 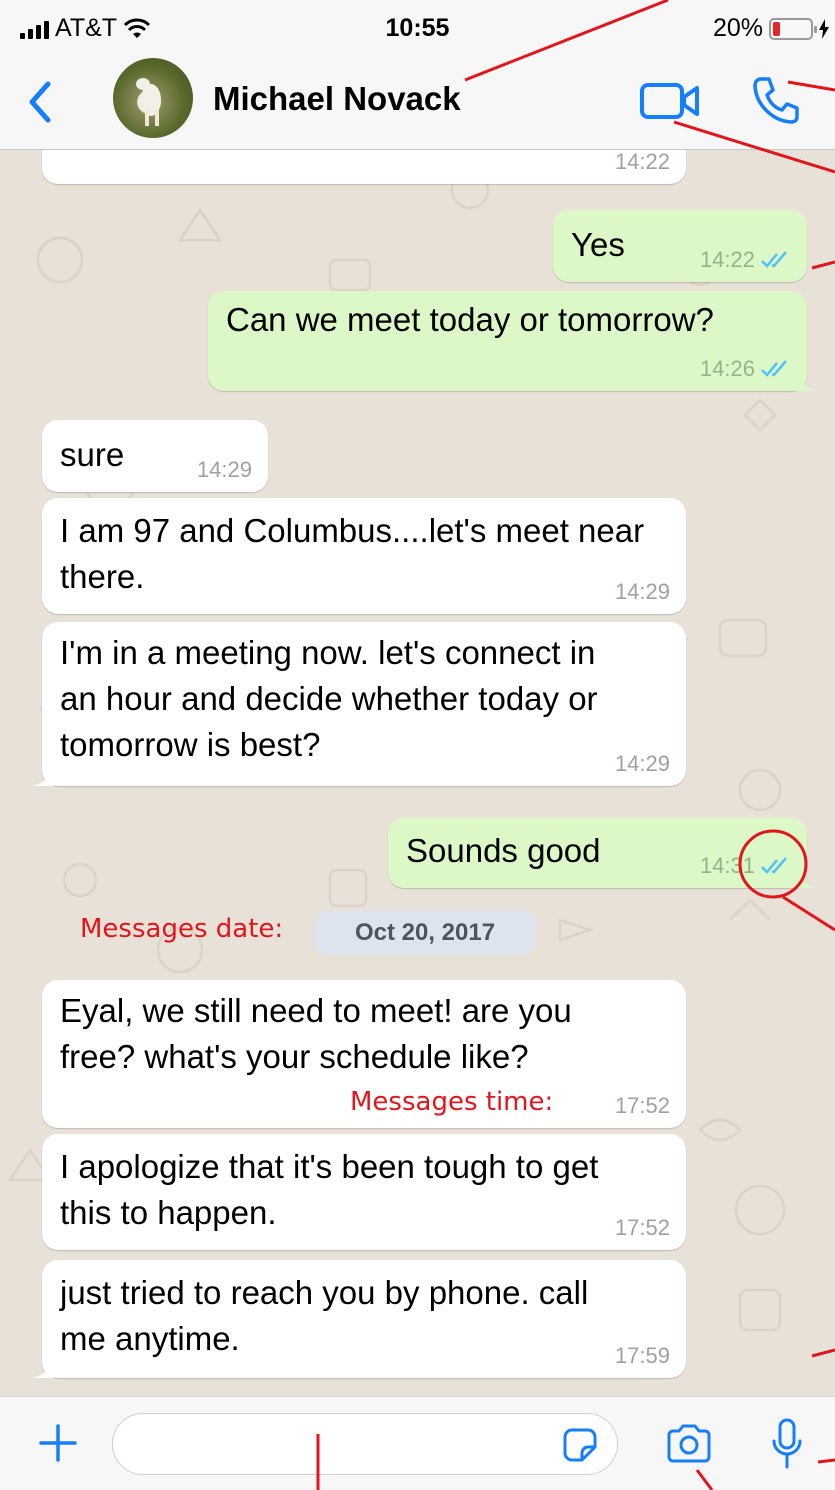 What do you see at coordinates (470, 319) in the screenshot?
I see `message-text: Can we meet today or tomorrow?` at bounding box center [470, 319].